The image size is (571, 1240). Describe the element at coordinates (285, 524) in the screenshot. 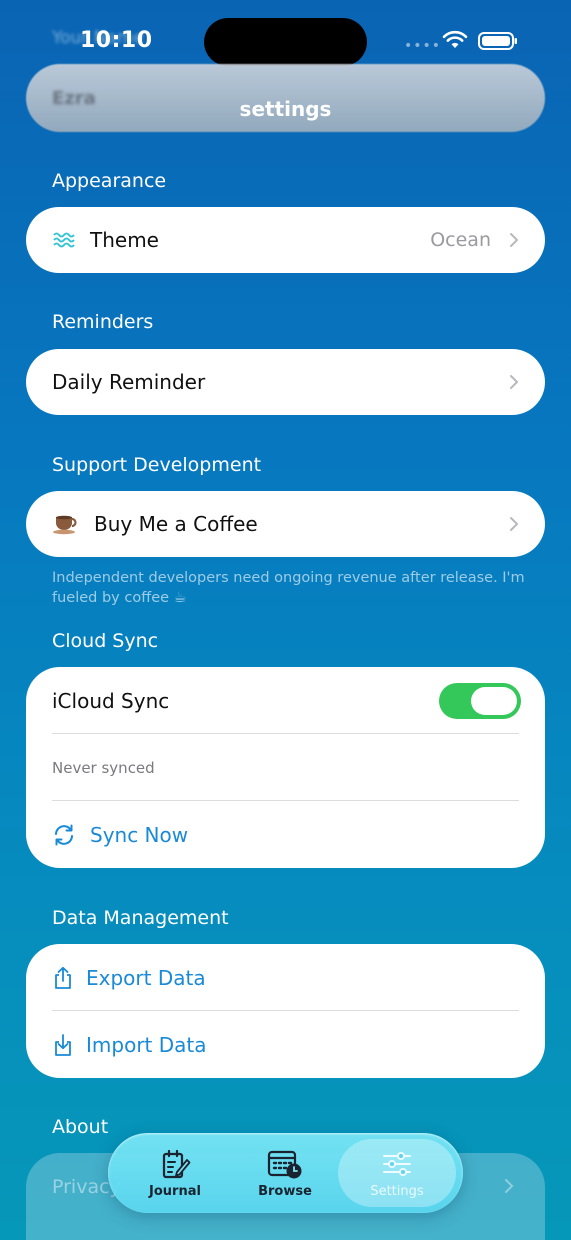

I see `buy-coffee-row: Buy Me a Coffee` at that location.